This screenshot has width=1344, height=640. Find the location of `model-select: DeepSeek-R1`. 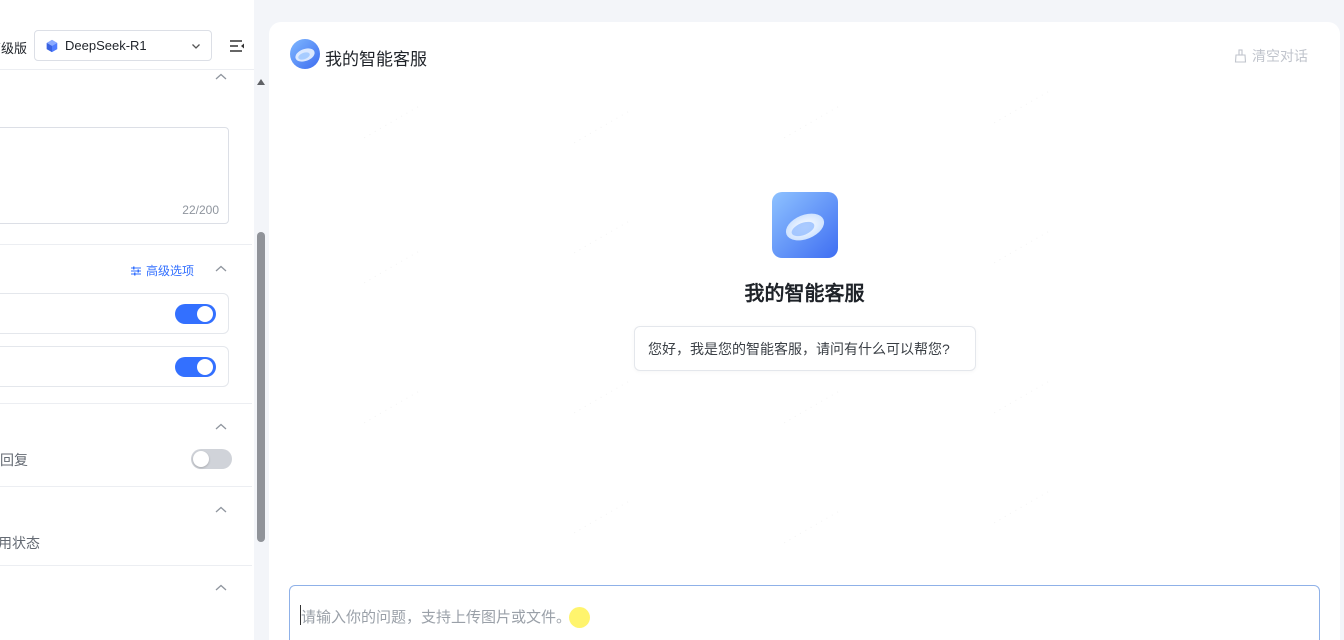

model-select: DeepSeek-R1 is located at coordinates (123, 45).